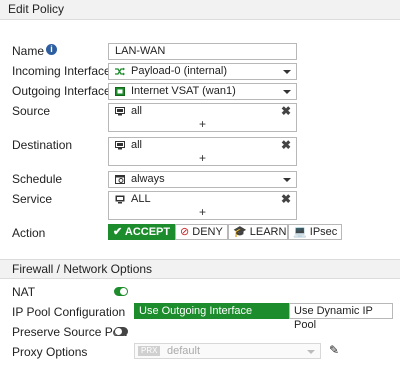 The width and height of the screenshot is (400, 368). I want to click on info-icon: i, so click(51, 49).